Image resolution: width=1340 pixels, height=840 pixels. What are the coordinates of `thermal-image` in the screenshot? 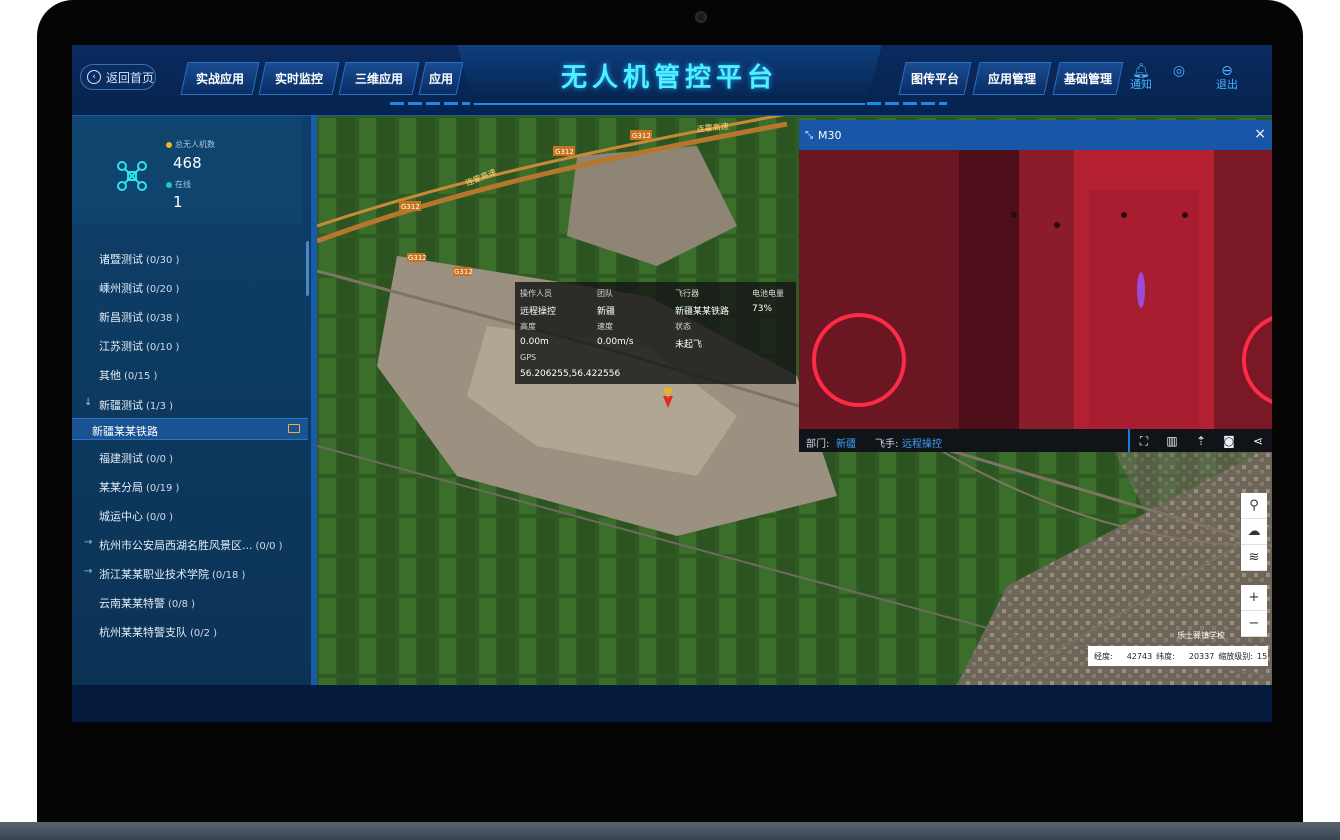 It's located at (1035, 289).